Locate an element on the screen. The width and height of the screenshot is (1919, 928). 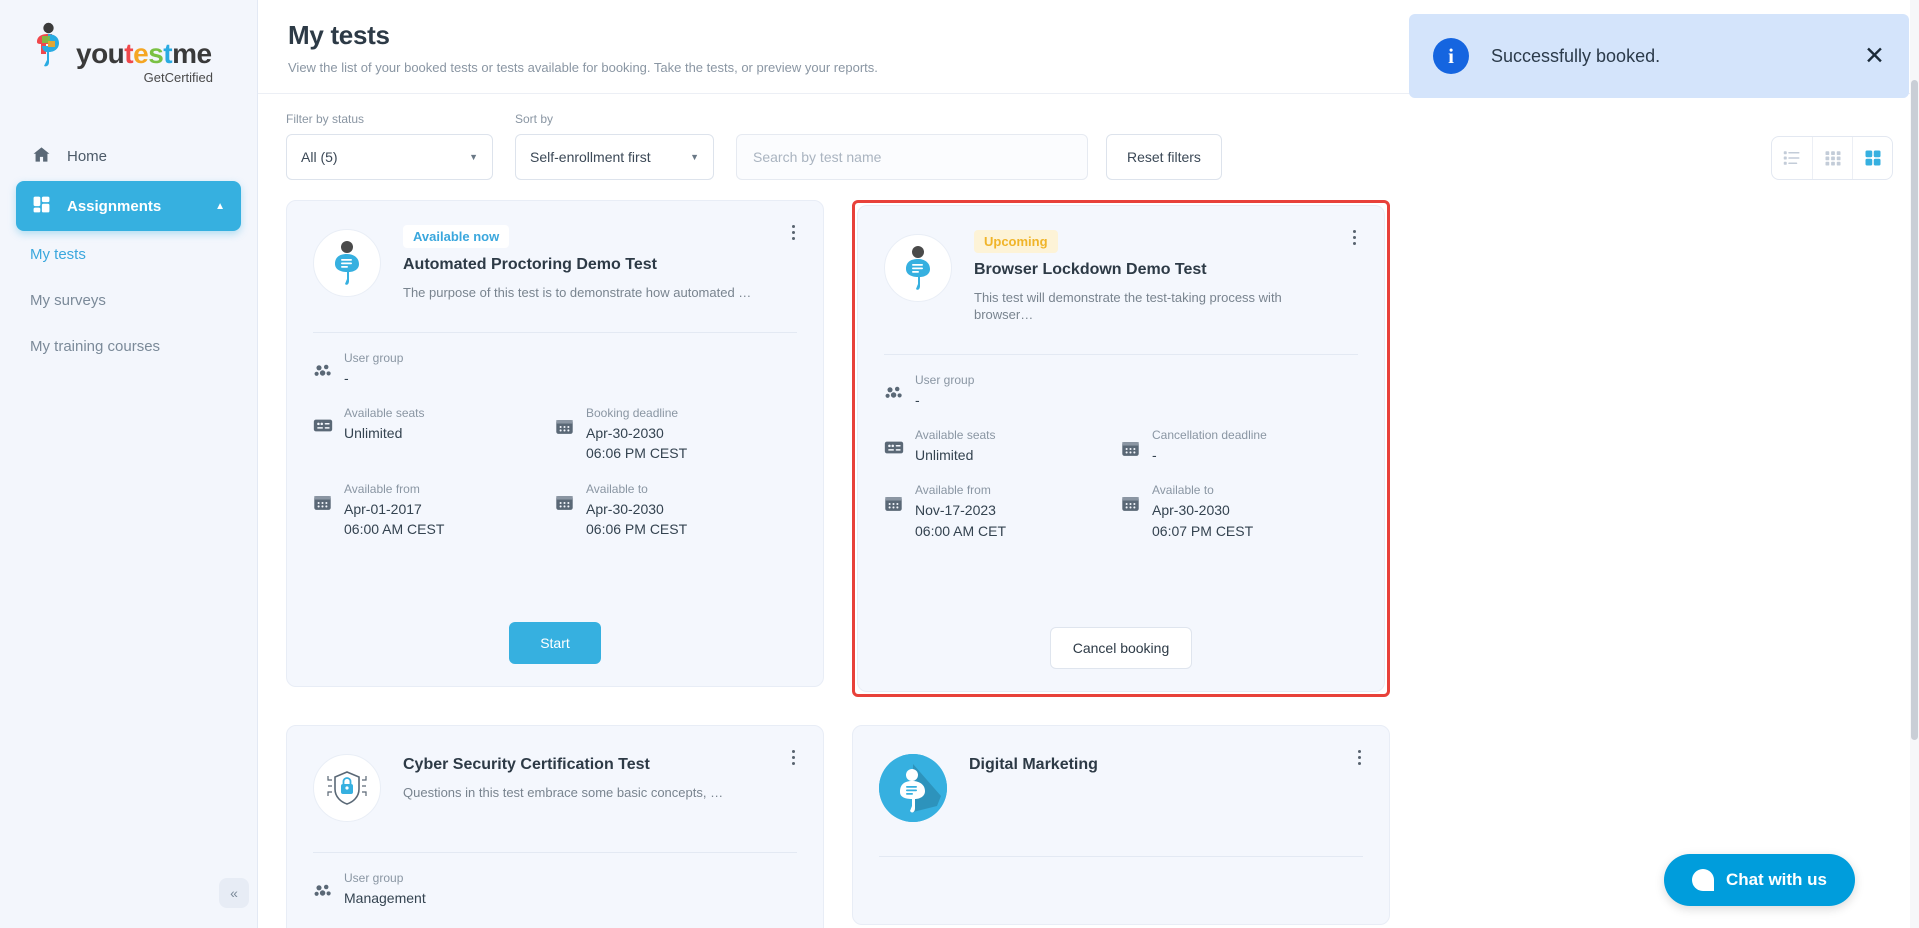
info-value-user-group: Management is located at coordinates (385, 898).